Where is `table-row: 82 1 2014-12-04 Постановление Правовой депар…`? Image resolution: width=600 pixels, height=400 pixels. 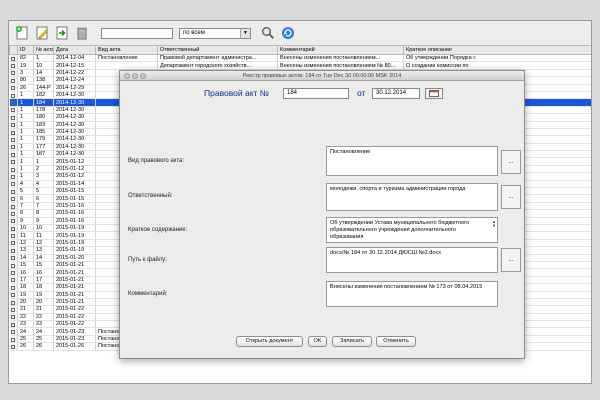
table-row: 82 1 2014-12-04 Постановление Правовой депар… is located at coordinates (300, 58).